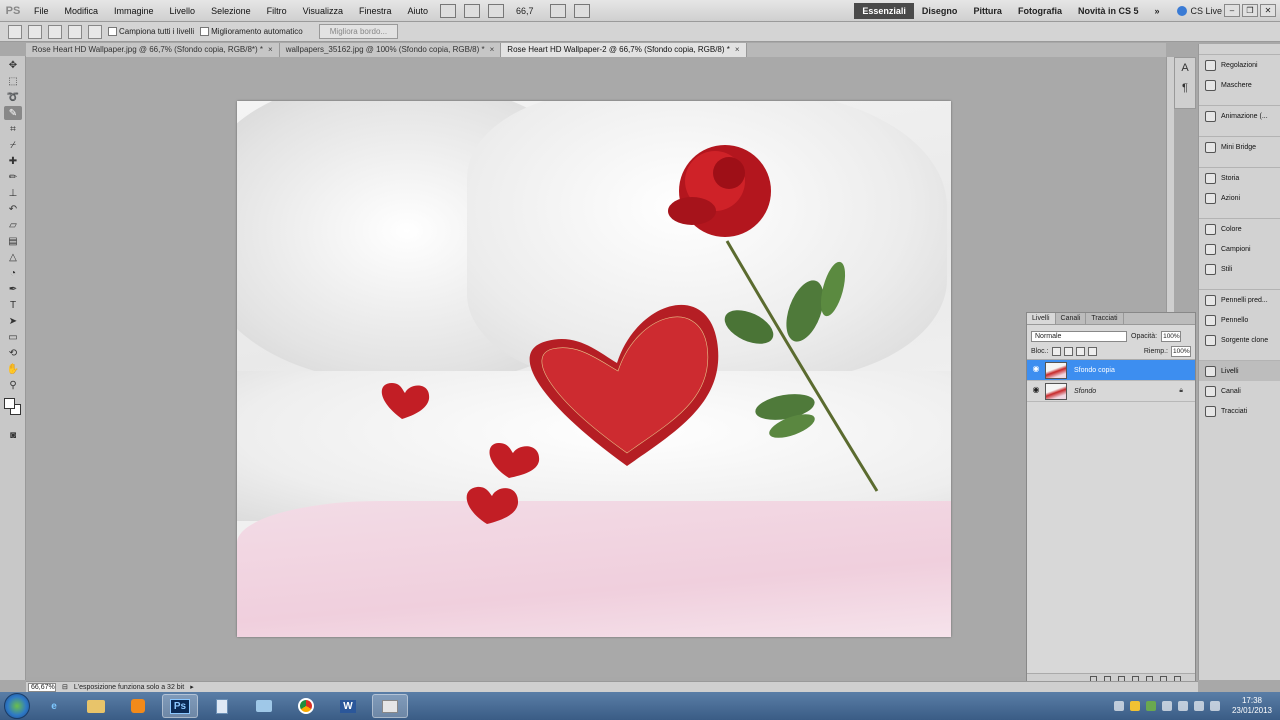  I want to click on brush-size-icon, so click(95, 31).